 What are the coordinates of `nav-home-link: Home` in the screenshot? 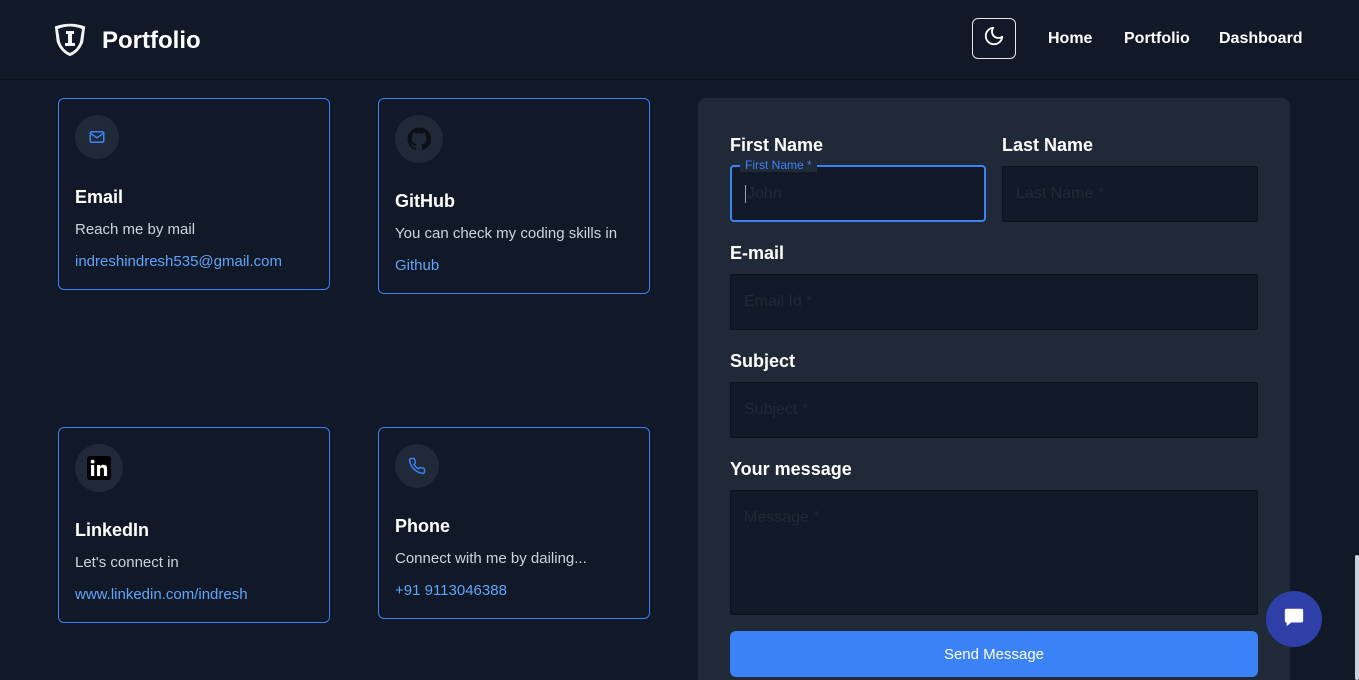 It's located at (1070, 39).